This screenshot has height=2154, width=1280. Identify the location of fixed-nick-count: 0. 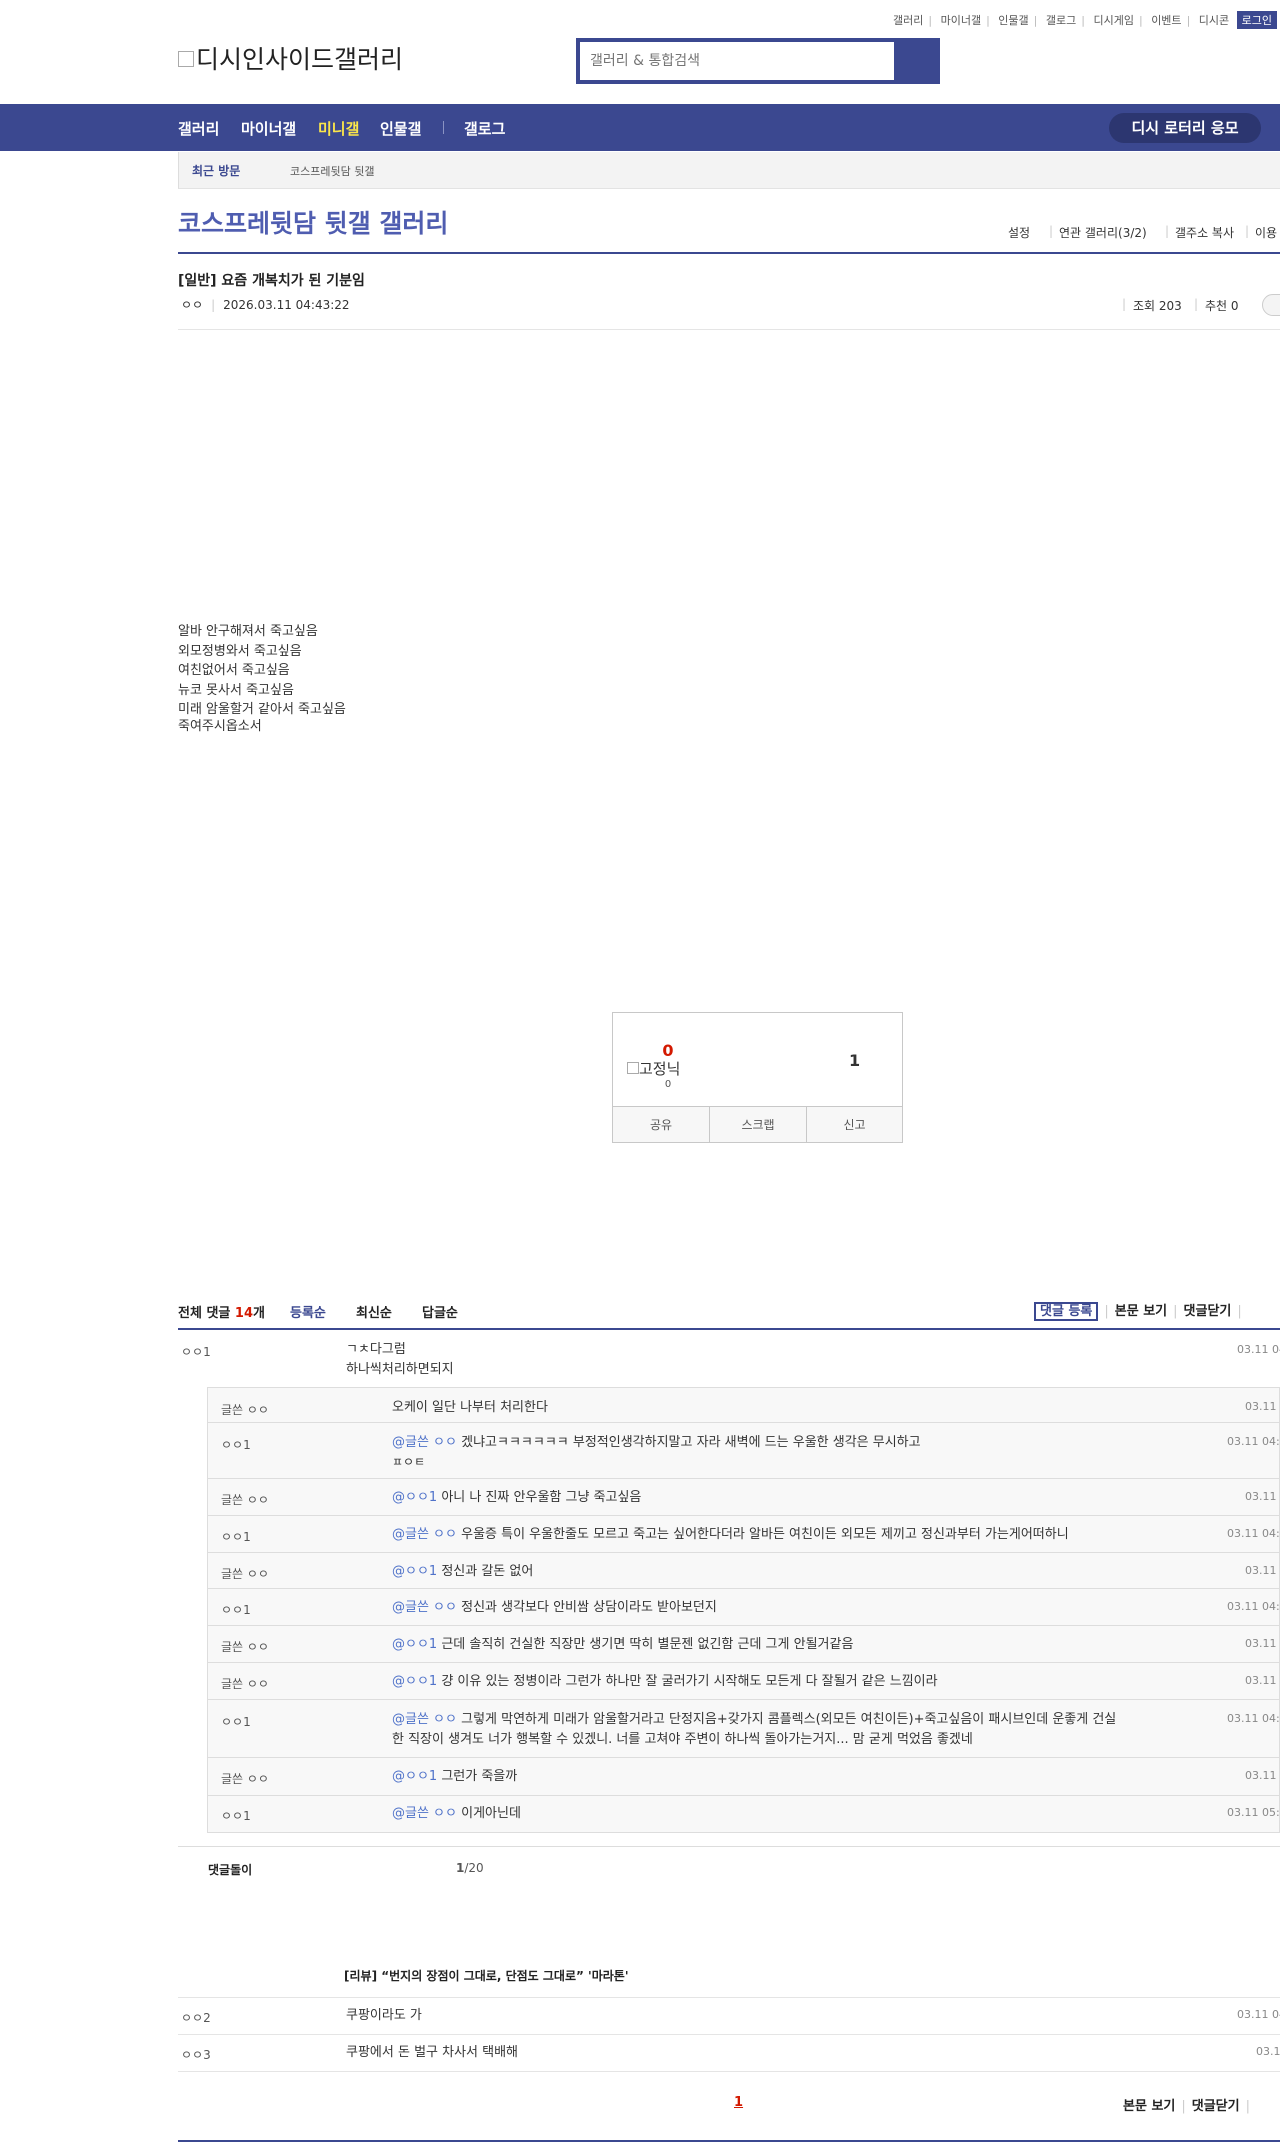
(668, 1084).